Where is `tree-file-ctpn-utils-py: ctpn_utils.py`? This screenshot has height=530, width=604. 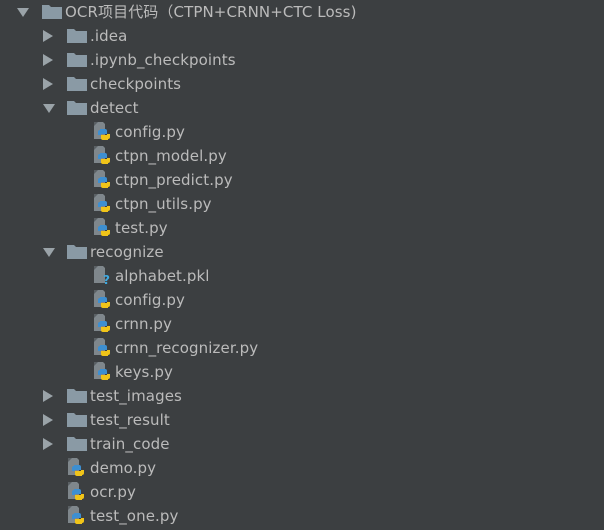 tree-file-ctpn-utils-py: ctpn_utils.py is located at coordinates (302, 204).